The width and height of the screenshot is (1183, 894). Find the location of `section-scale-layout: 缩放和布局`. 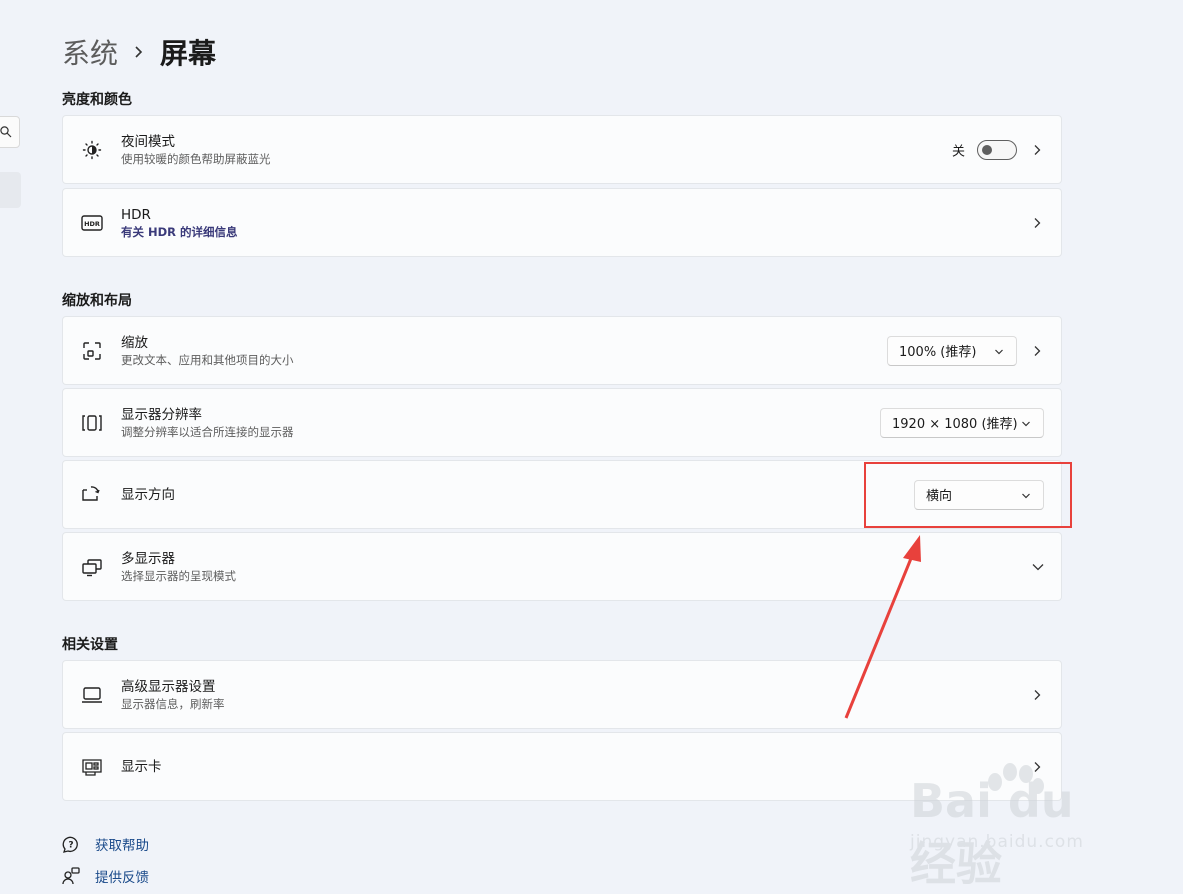

section-scale-layout: 缩放和布局 is located at coordinates (97, 301).